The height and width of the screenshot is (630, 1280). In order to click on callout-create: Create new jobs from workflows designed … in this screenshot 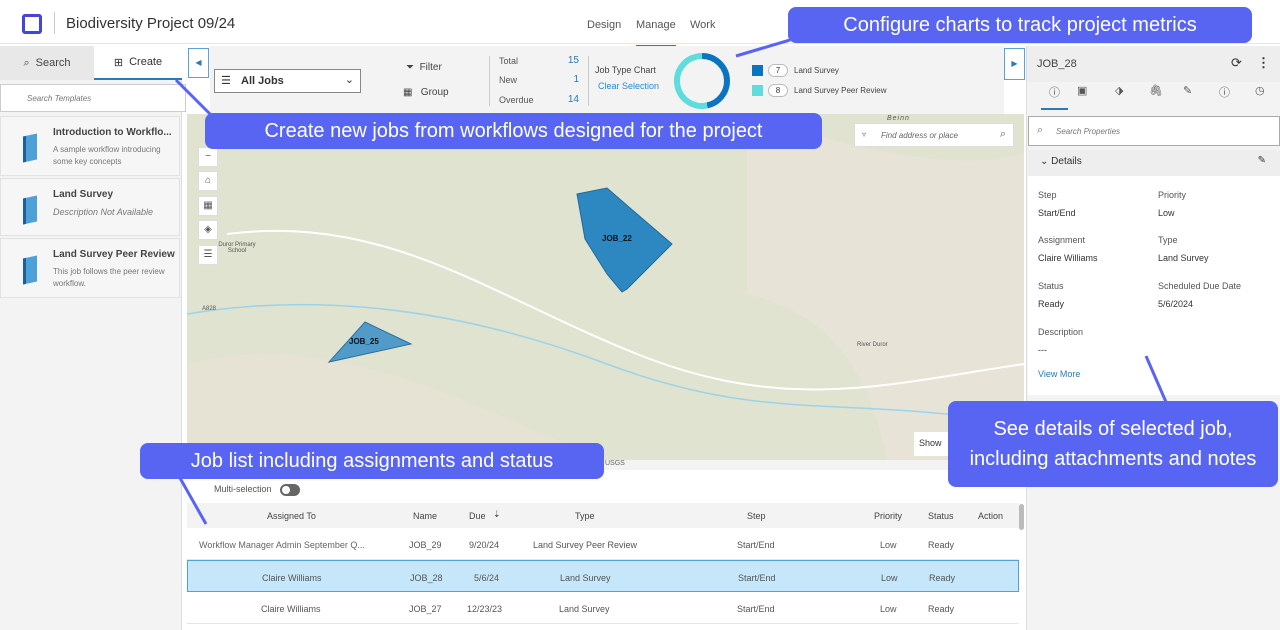, I will do `click(513, 131)`.